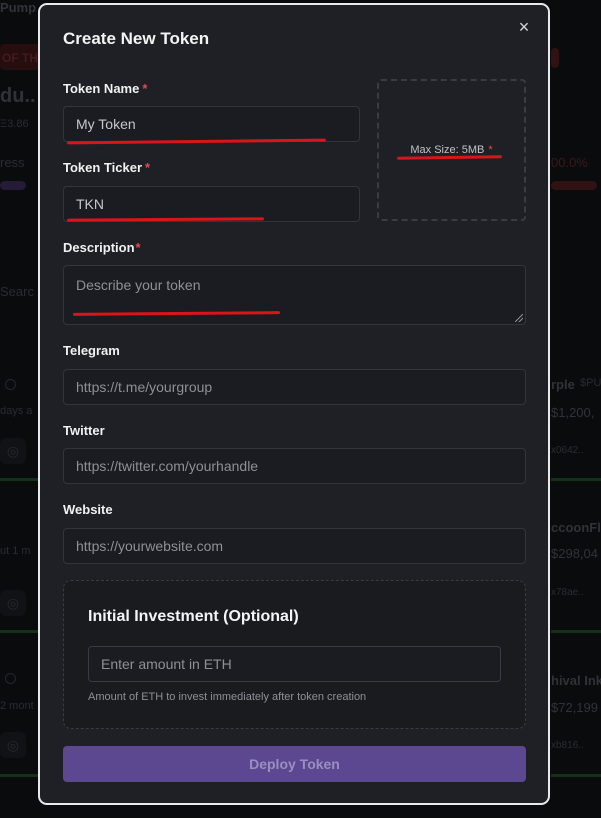 This screenshot has height=818, width=601. I want to click on website-label: Website, so click(88, 509).